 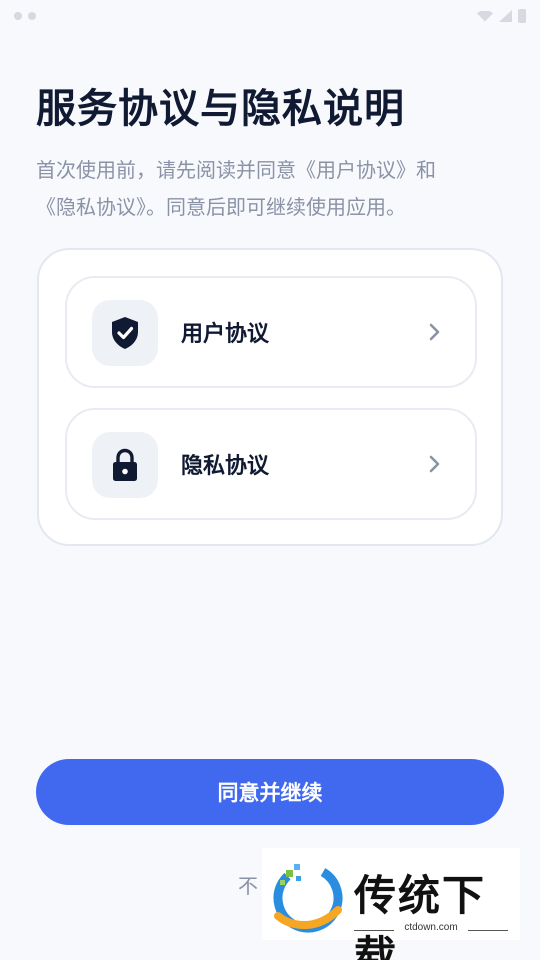 I want to click on decline-link: 不, so click(x=248, y=884).